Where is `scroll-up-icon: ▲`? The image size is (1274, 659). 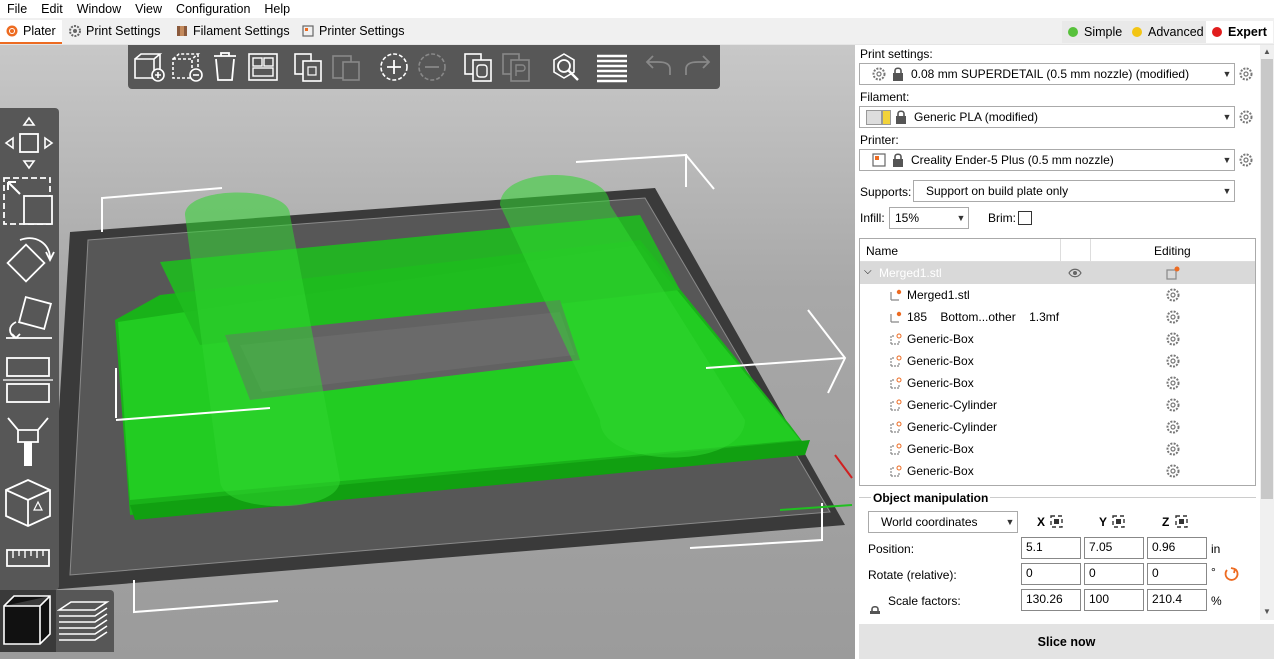
scroll-up-icon: ▲ is located at coordinates (1267, 51).